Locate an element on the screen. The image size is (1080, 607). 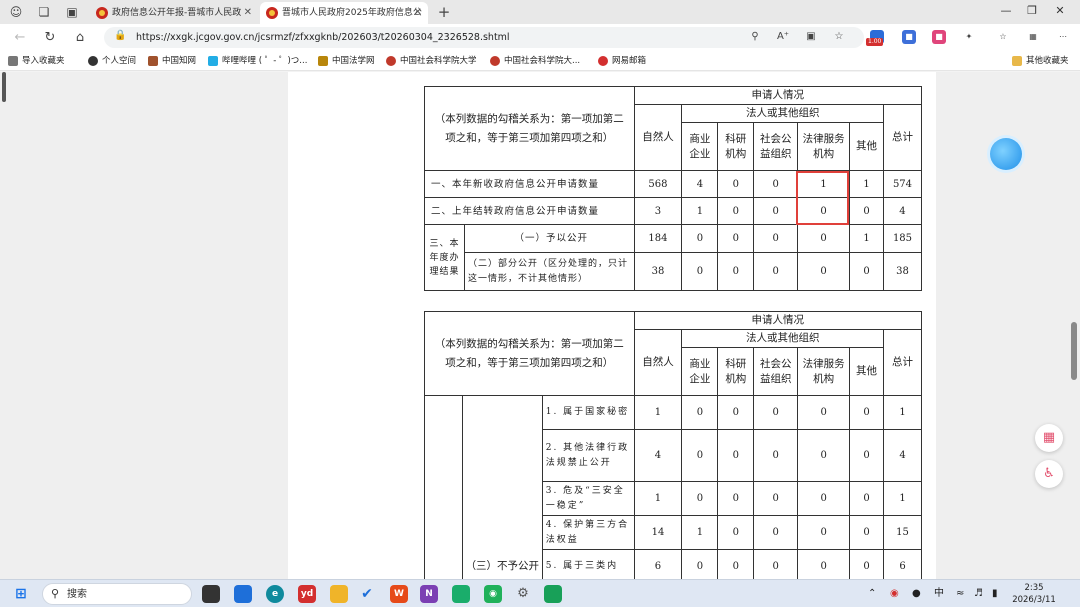
bookmark-cnki: 中国知网 is located at coordinates (172, 61).